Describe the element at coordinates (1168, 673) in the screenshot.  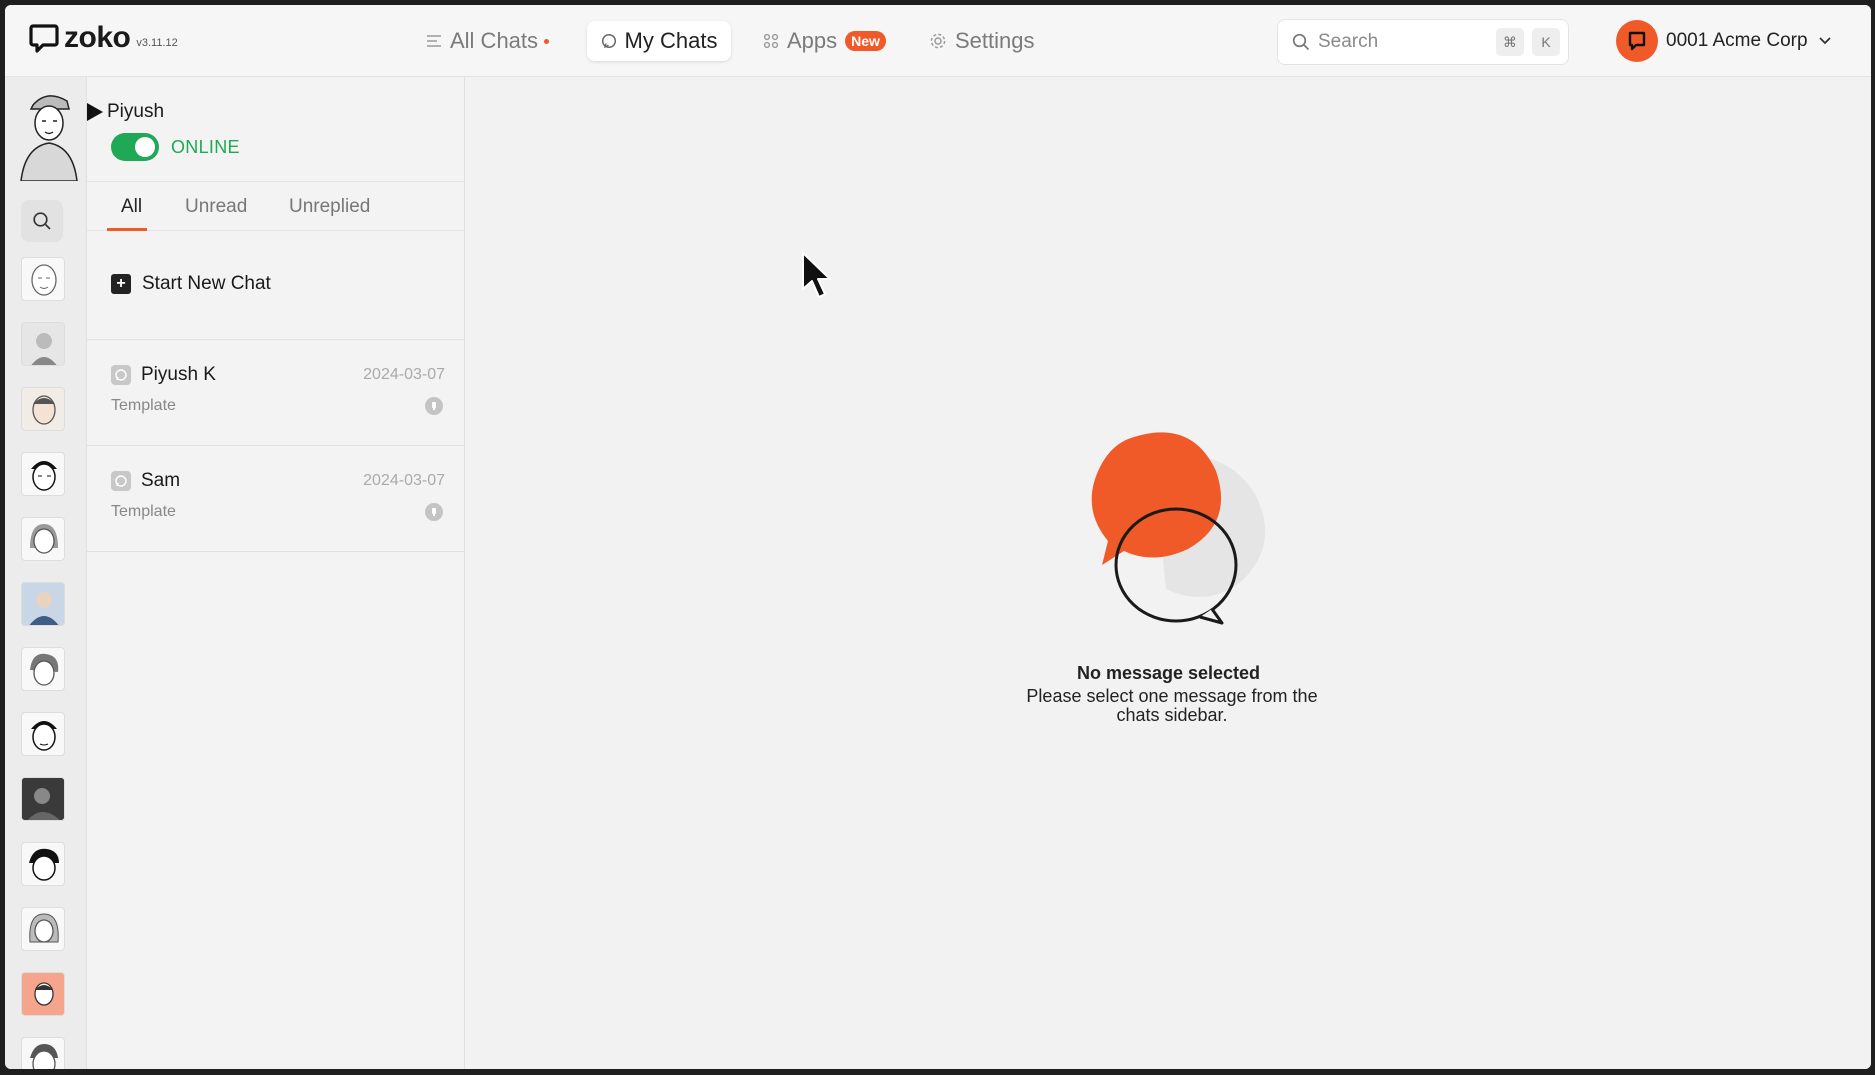
I see `empty-state-title: No message selected` at that location.